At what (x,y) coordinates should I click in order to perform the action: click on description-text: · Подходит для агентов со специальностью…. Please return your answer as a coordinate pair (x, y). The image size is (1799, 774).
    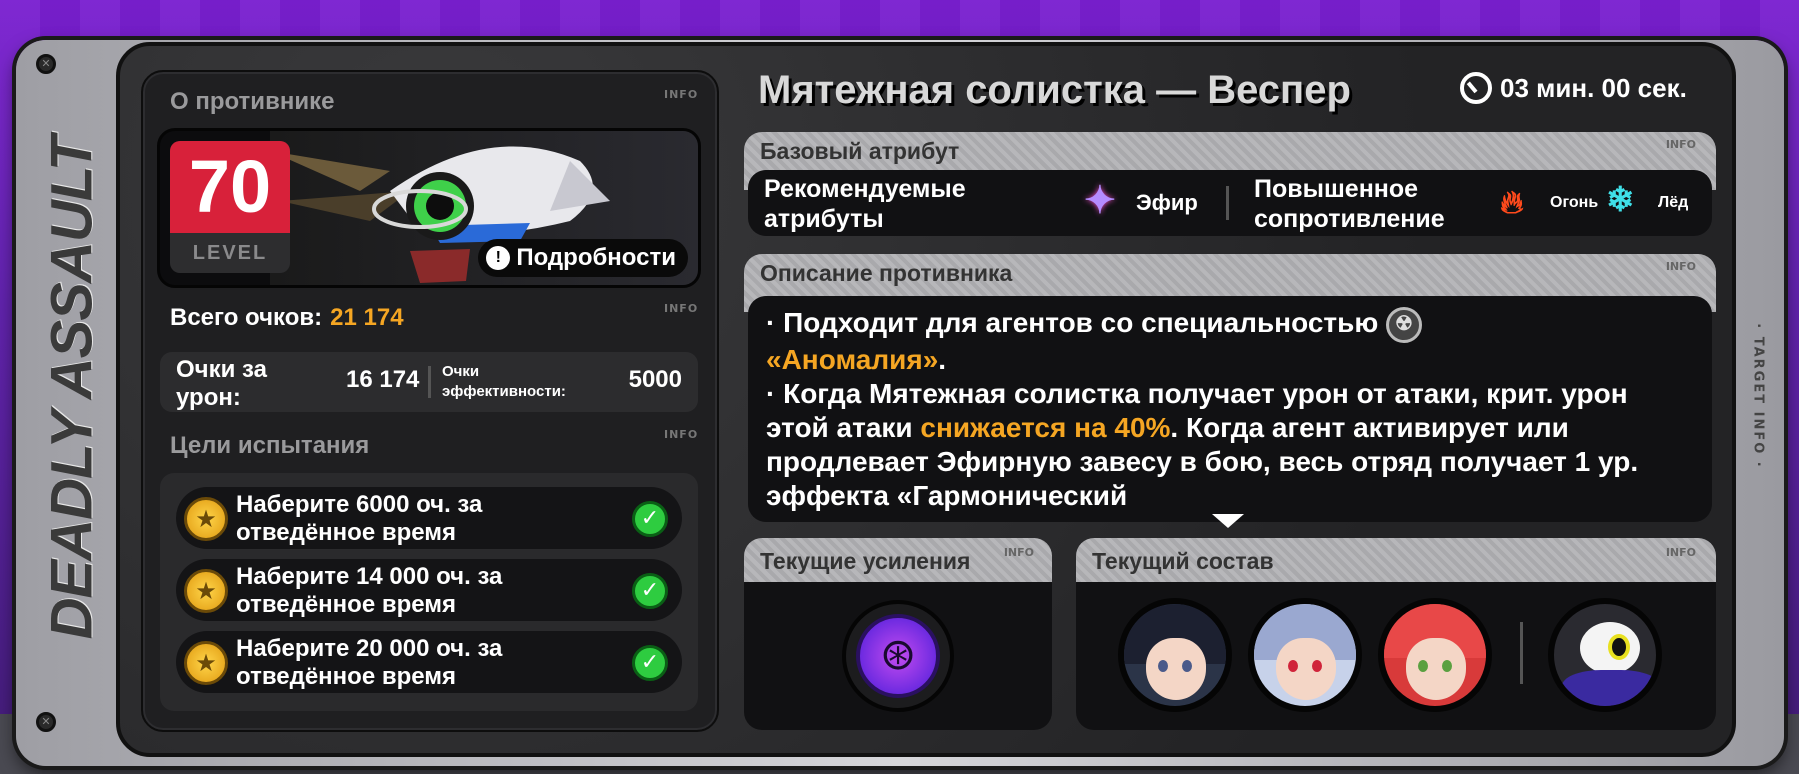
    Looking at the image, I should click on (1231, 409).